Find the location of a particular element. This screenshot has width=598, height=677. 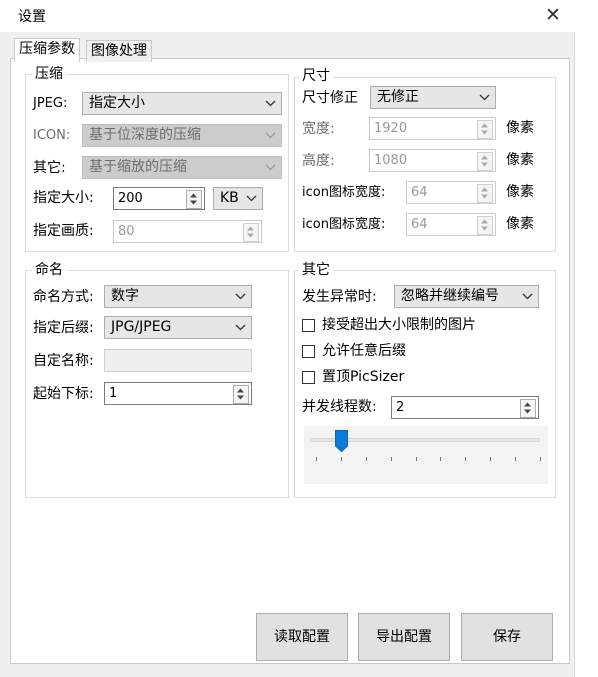

naming-group-title: 命名 is located at coordinates (49, 270).